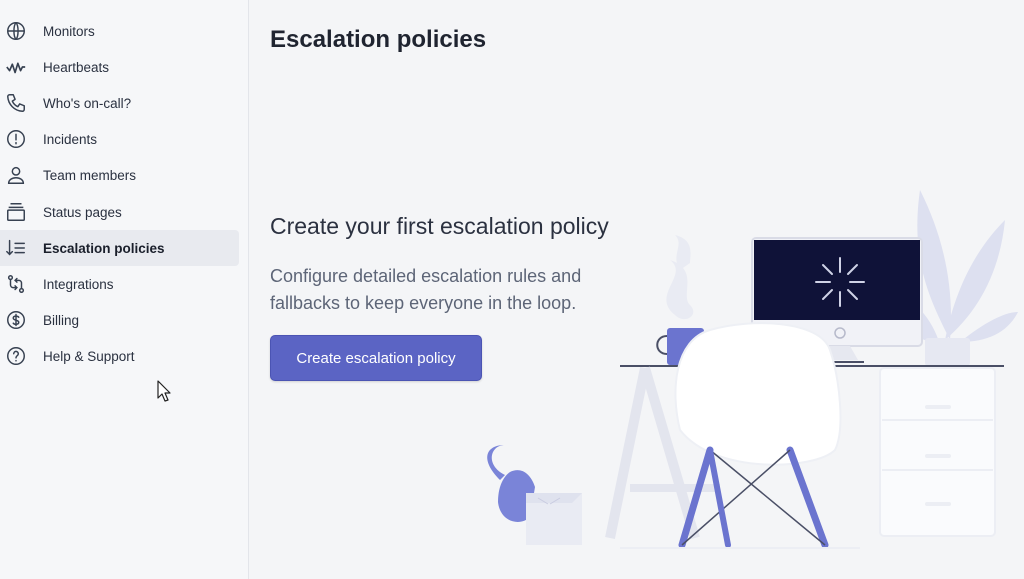 The image size is (1024, 579). I want to click on cat-illustration, so click(534, 495).